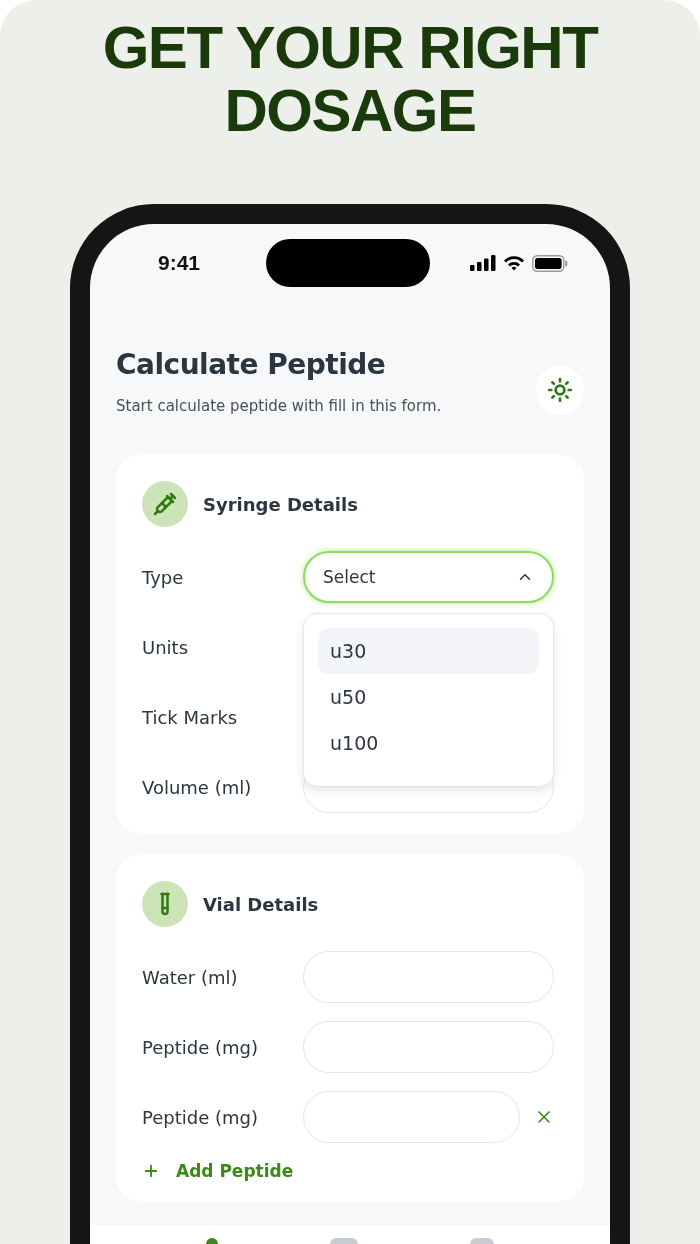  Describe the element at coordinates (428, 697) in the screenshot. I see `dropdown-option: u50` at that location.